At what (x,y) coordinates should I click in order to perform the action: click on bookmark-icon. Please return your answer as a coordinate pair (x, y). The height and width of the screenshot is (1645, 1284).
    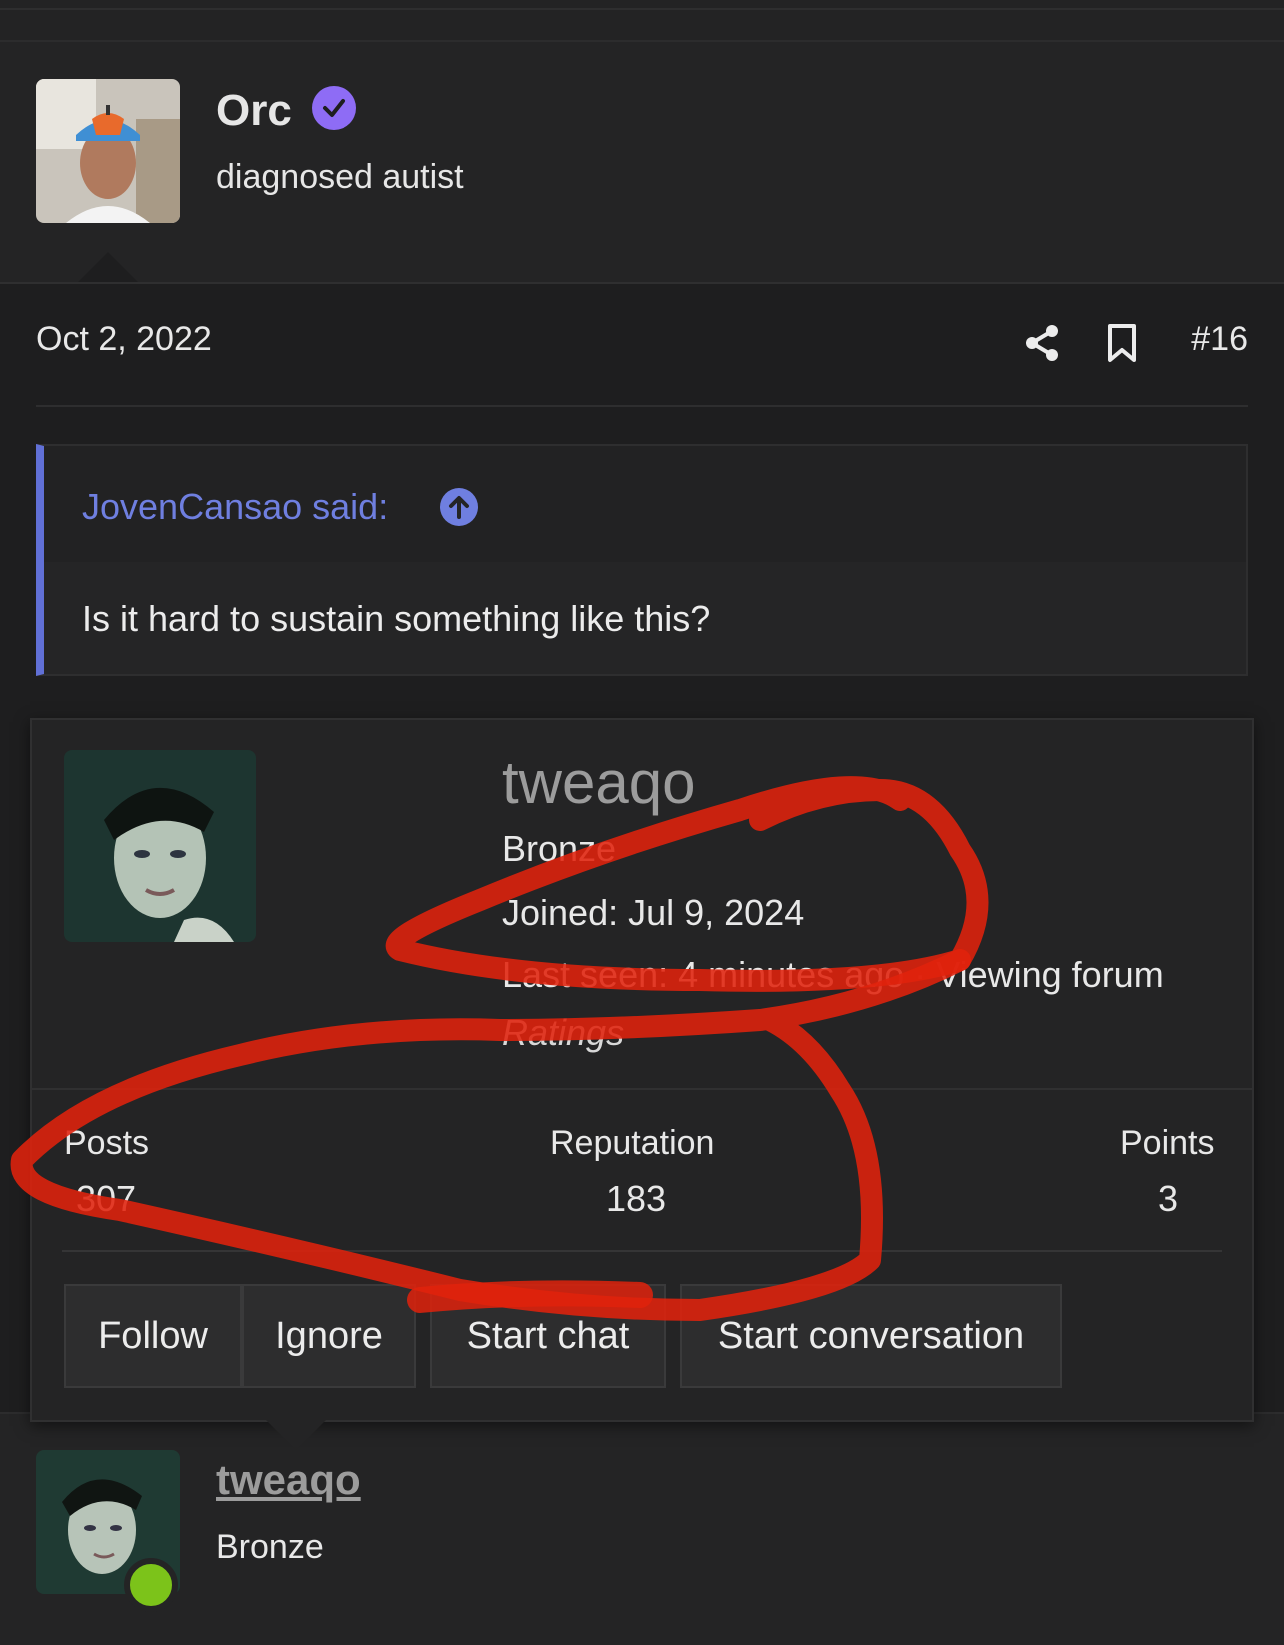
    Looking at the image, I should click on (1122, 345).